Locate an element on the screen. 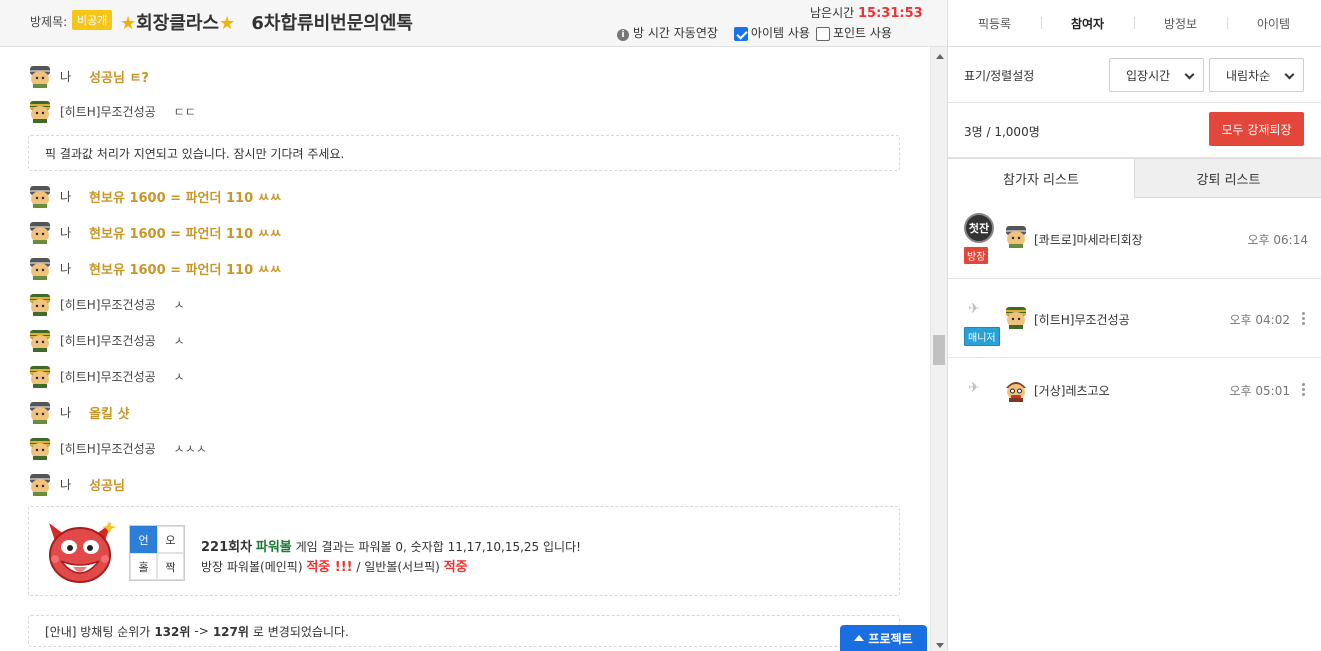 The image size is (1321, 651). checkbox-unchecked-icon is located at coordinates (822, 33).